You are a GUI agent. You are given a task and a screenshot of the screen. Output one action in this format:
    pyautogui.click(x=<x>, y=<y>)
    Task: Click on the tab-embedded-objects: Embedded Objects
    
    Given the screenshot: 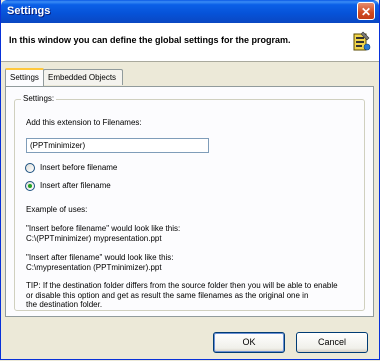 What is the action you would take?
    pyautogui.click(x=83, y=77)
    